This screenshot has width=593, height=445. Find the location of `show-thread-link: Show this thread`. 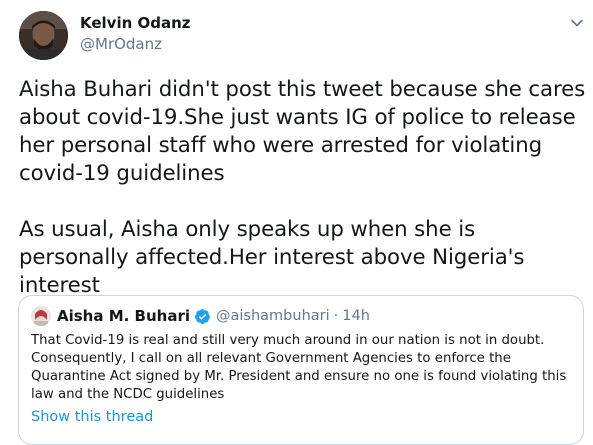

show-thread-link: Show this thread is located at coordinates (92, 417).